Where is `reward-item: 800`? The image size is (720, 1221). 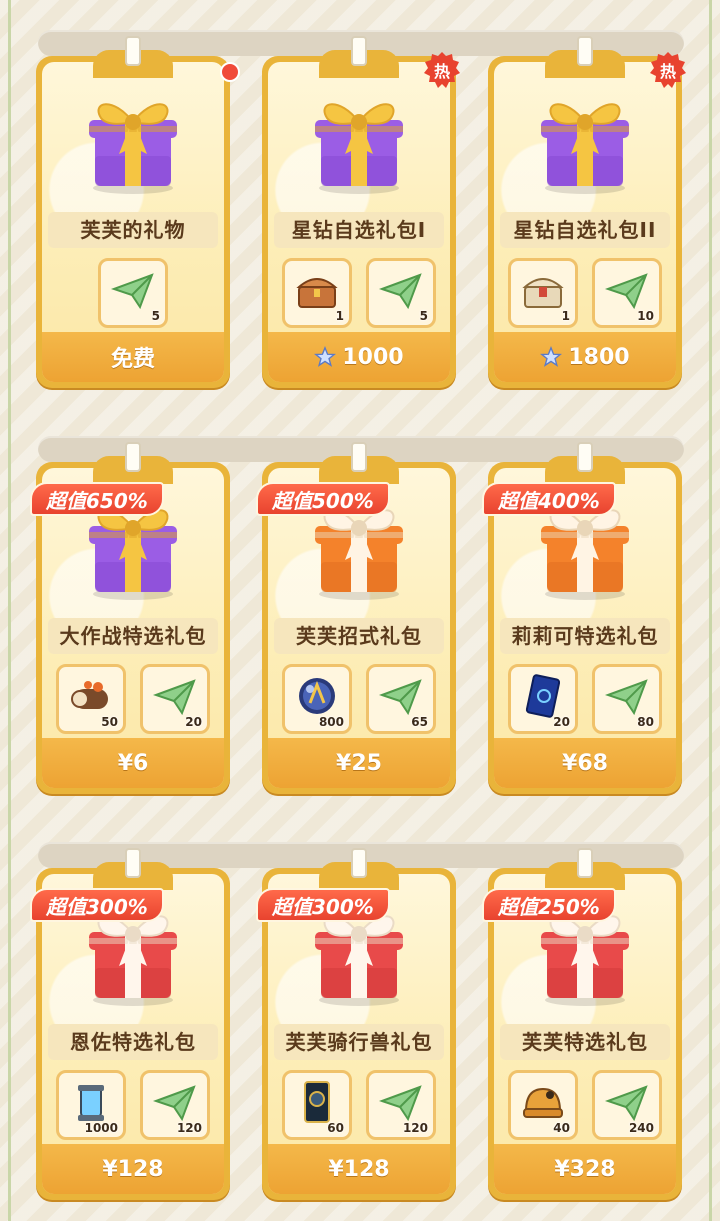 reward-item: 800 is located at coordinates (317, 699).